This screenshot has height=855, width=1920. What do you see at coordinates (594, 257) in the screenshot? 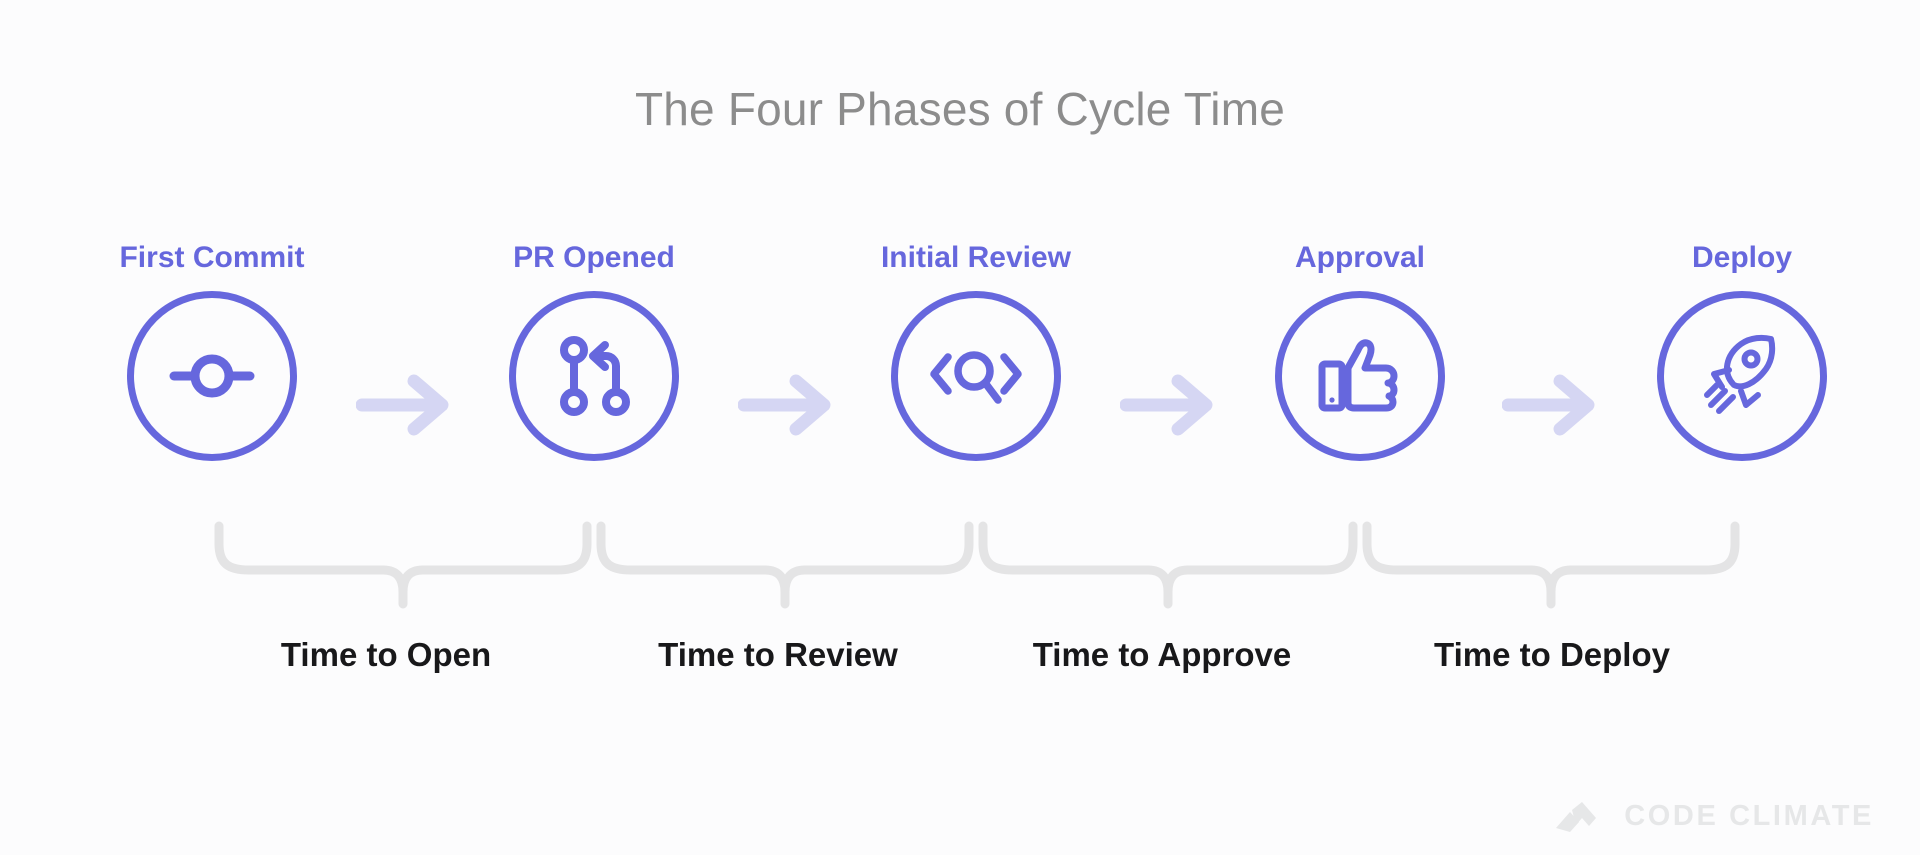
I see `stage-label-pr-opened: PR Opened` at bounding box center [594, 257].